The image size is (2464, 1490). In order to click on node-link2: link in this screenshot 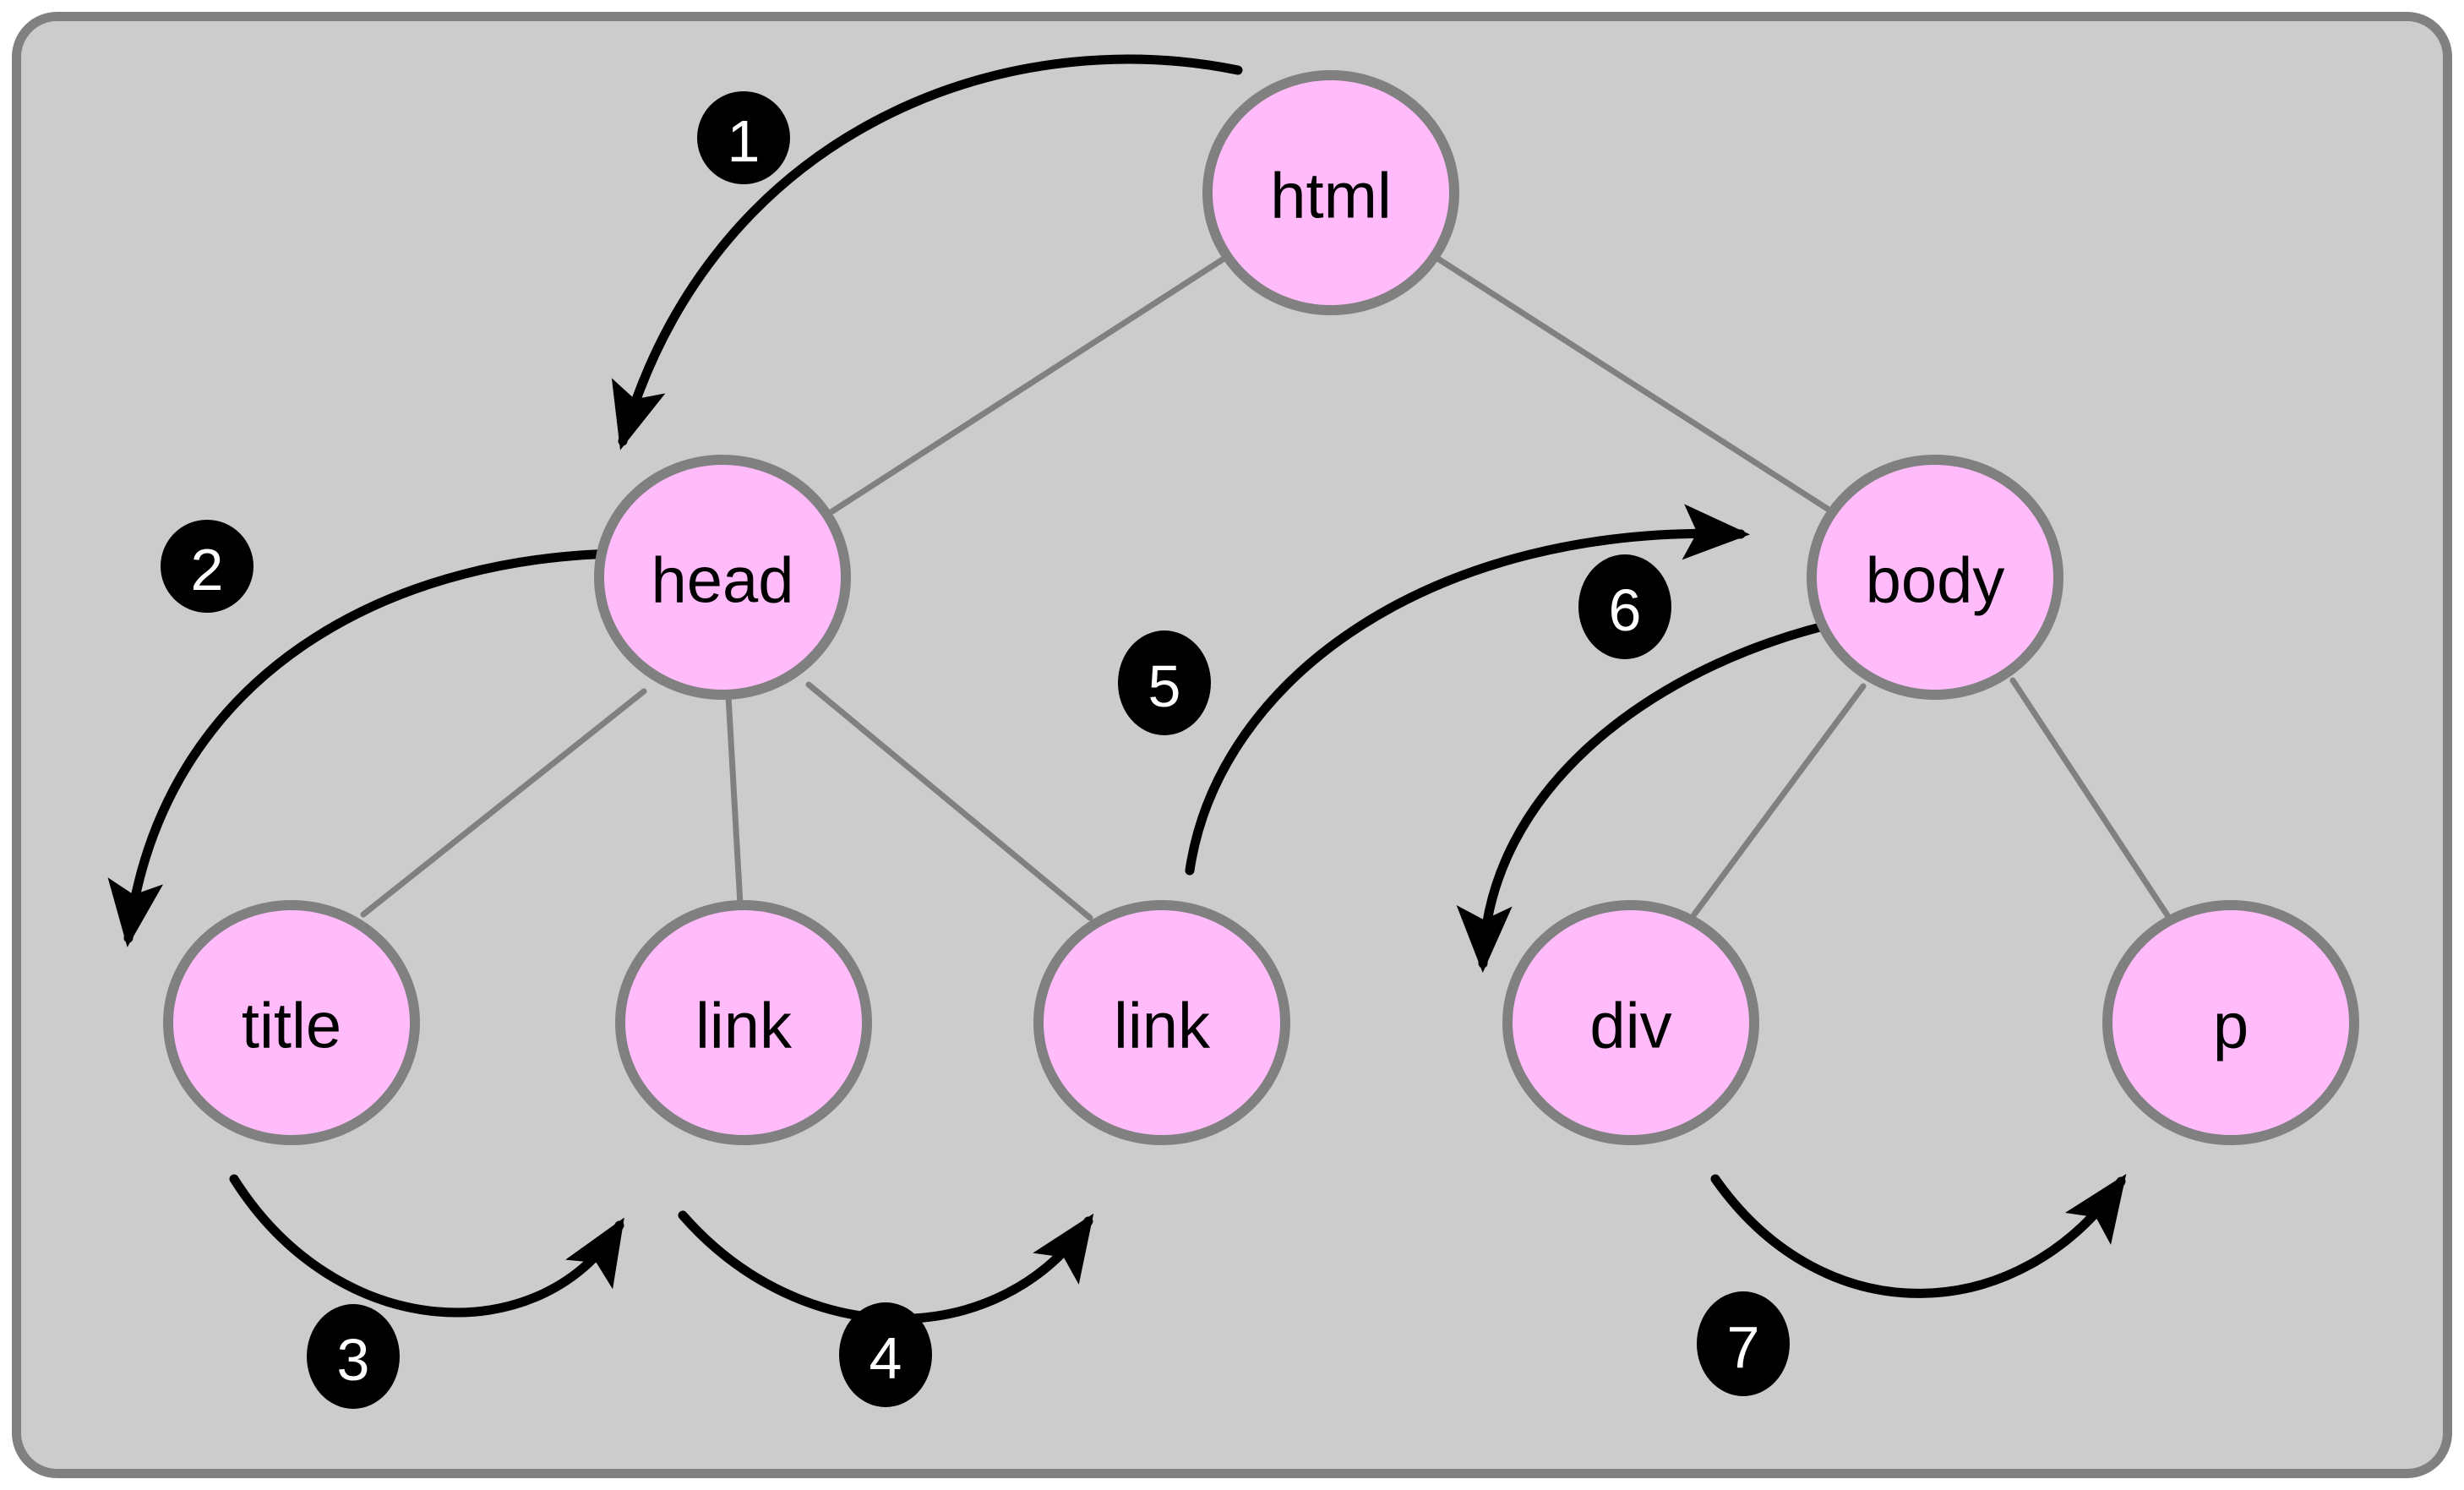, I will do `click(1161, 1022)`.